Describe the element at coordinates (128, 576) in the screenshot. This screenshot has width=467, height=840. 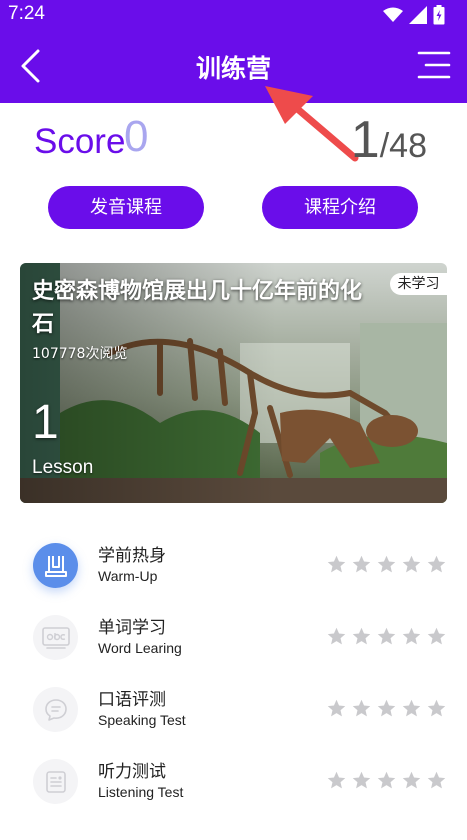
I see `activity-subtitle: Warm-Up` at that location.